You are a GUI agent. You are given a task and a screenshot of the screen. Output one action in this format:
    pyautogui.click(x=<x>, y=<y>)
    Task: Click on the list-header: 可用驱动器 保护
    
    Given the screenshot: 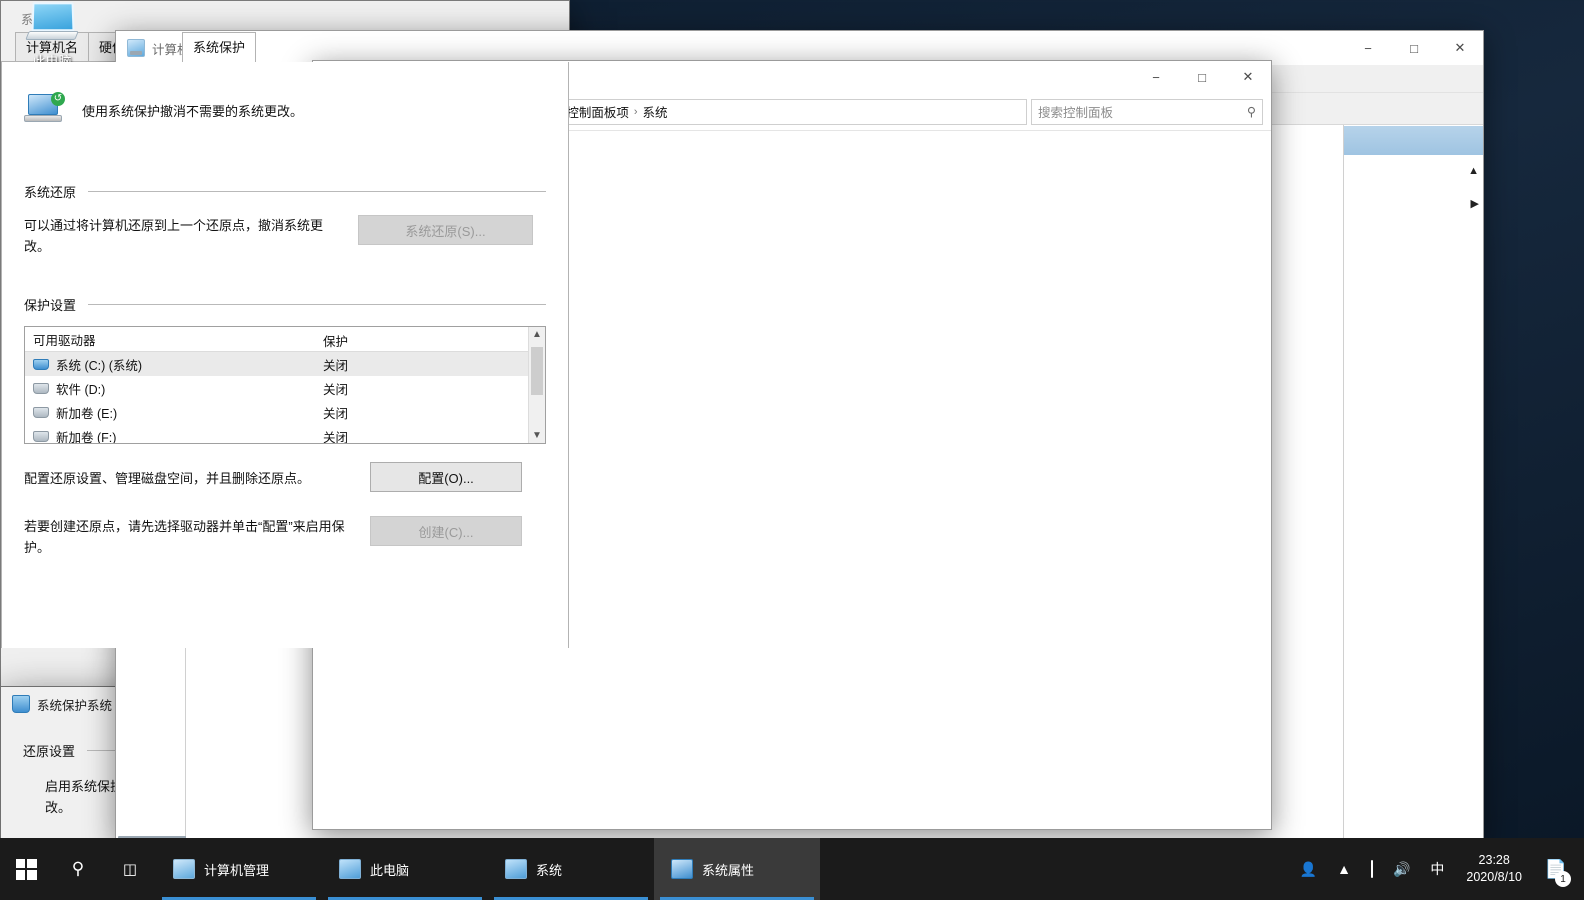 What is the action you would take?
    pyautogui.click(x=285, y=339)
    